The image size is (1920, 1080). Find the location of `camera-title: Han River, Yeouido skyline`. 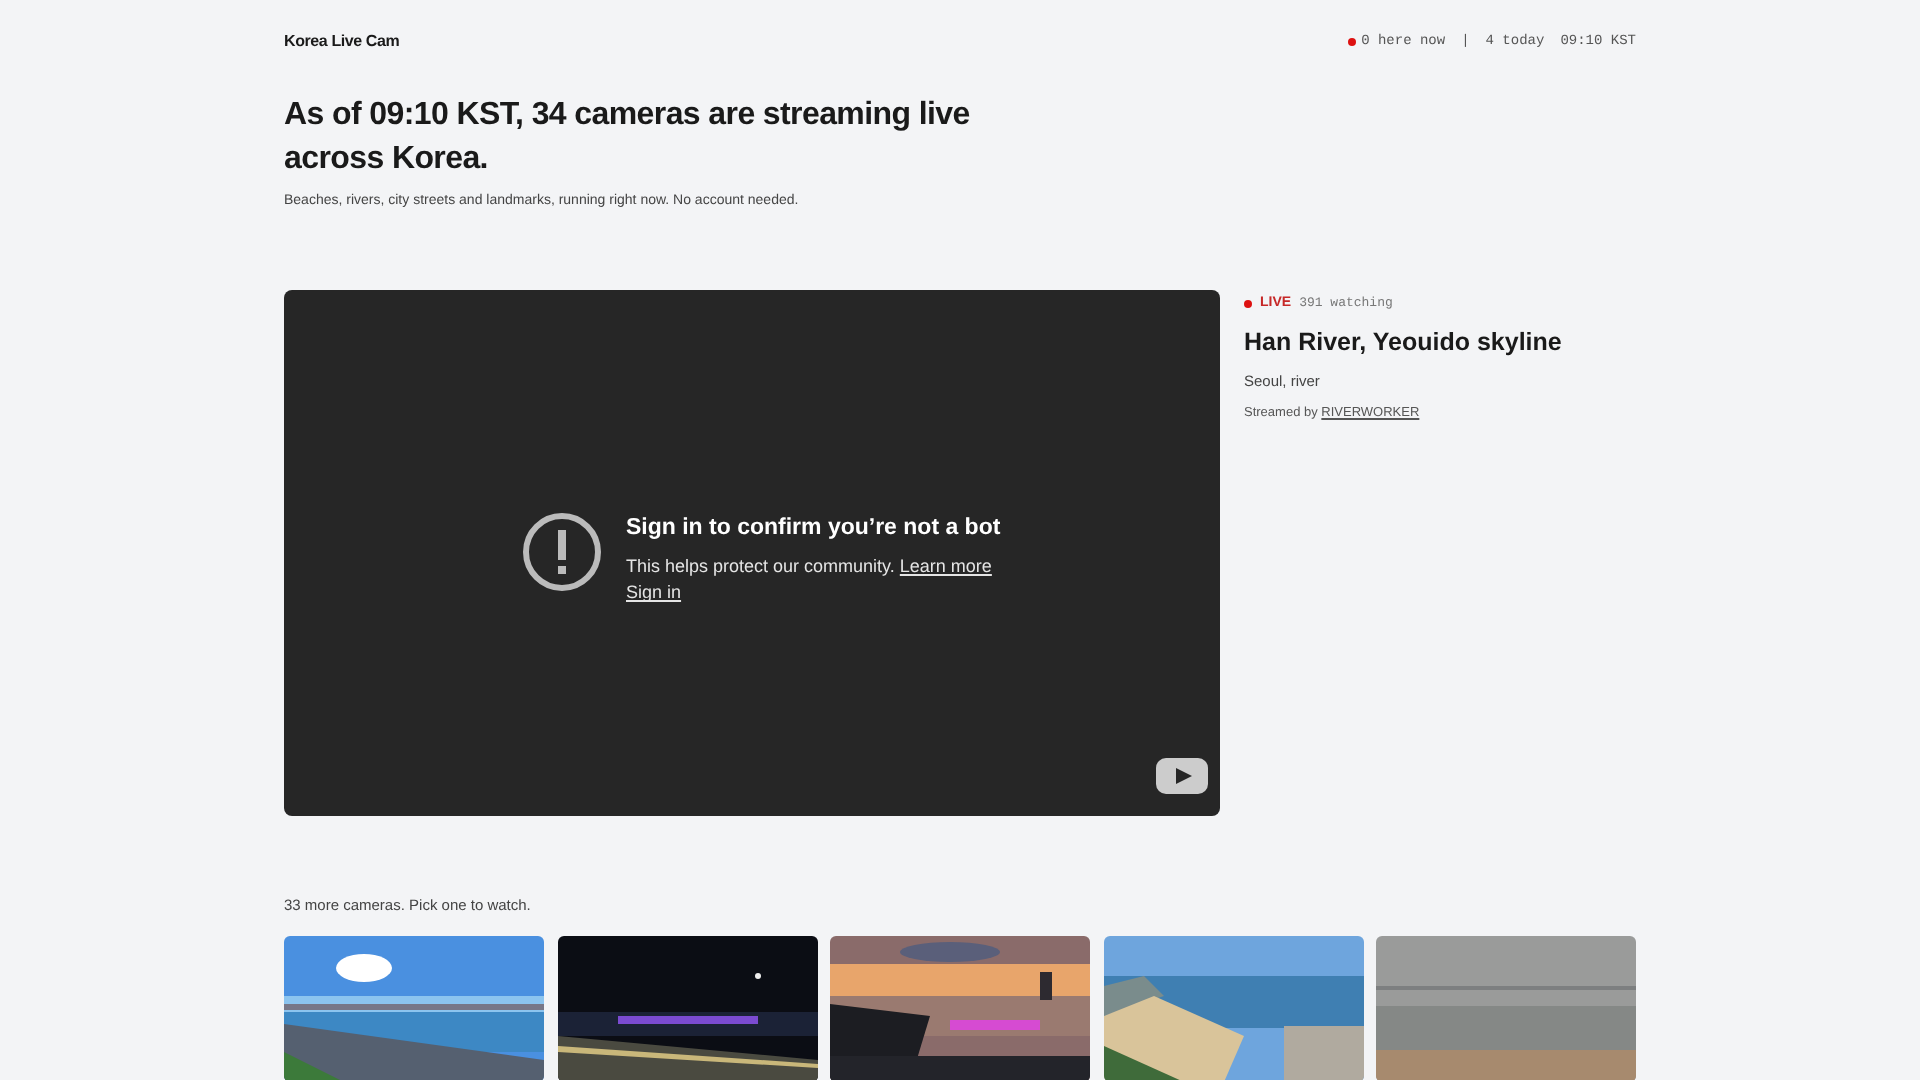

camera-title: Han River, Yeouido skyline is located at coordinates (1403, 343).